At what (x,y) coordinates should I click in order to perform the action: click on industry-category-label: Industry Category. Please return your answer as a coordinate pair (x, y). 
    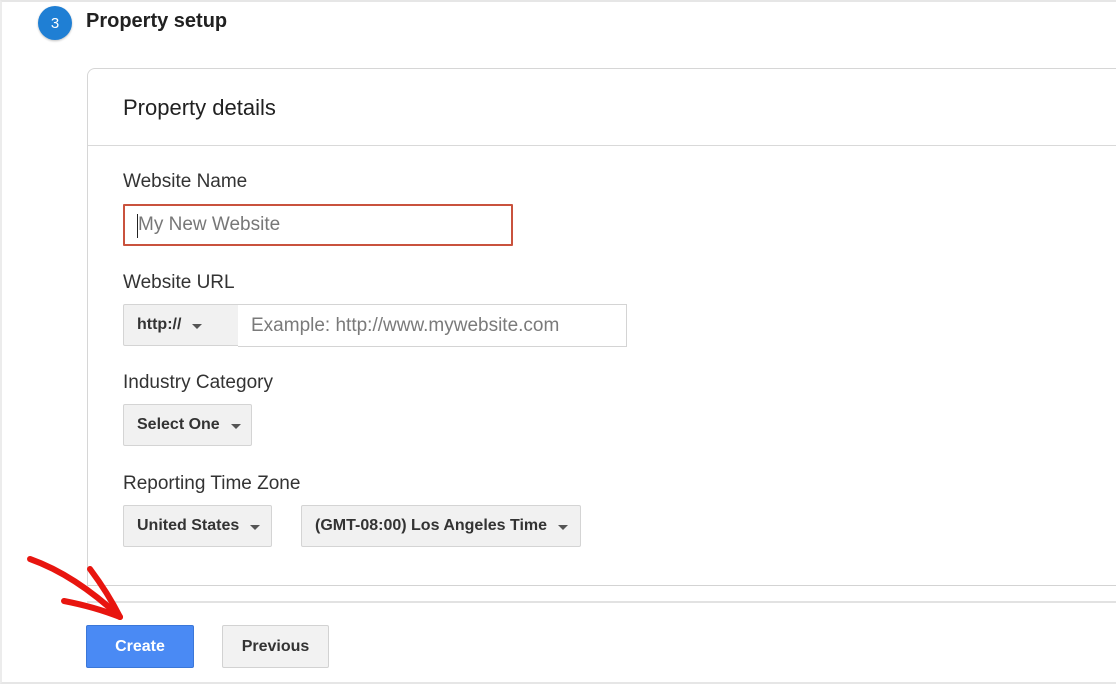
    Looking at the image, I should click on (198, 382).